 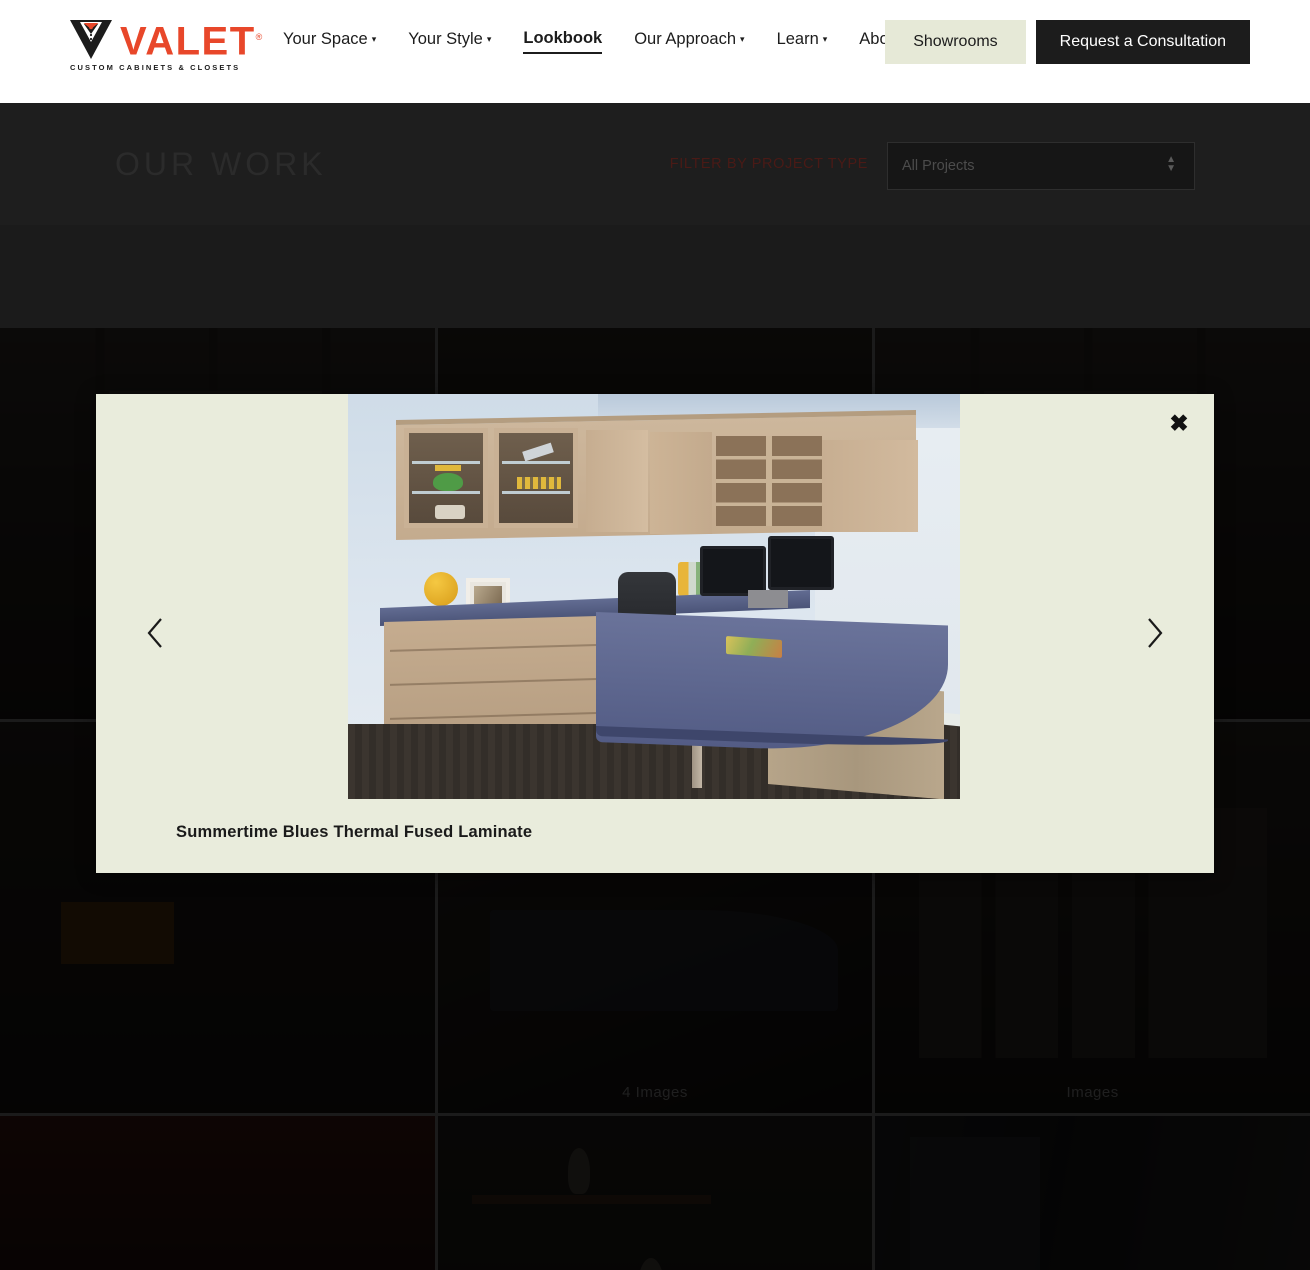 What do you see at coordinates (325, 39) in the screenshot?
I see `nav-label: Your Space` at bounding box center [325, 39].